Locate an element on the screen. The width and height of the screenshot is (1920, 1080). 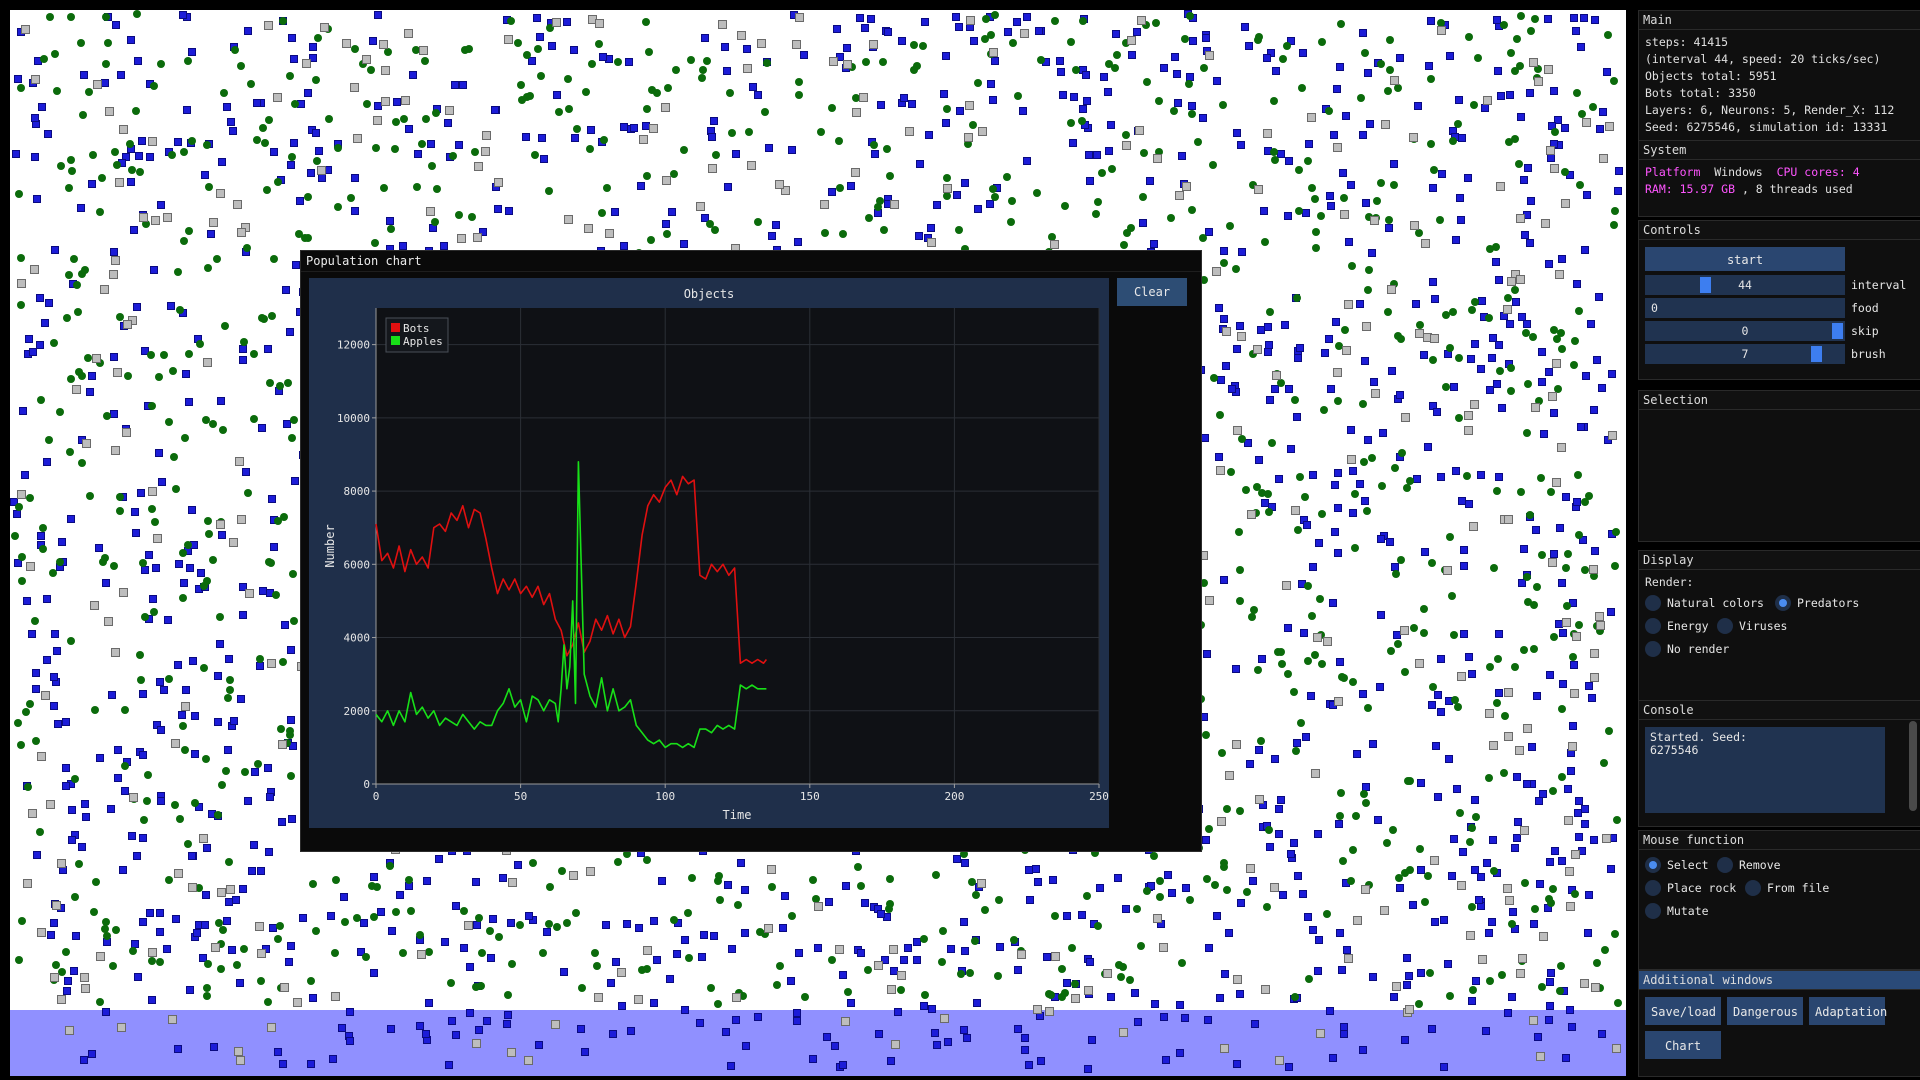
render-predators-radio: Predators is located at coordinates (1817, 603).